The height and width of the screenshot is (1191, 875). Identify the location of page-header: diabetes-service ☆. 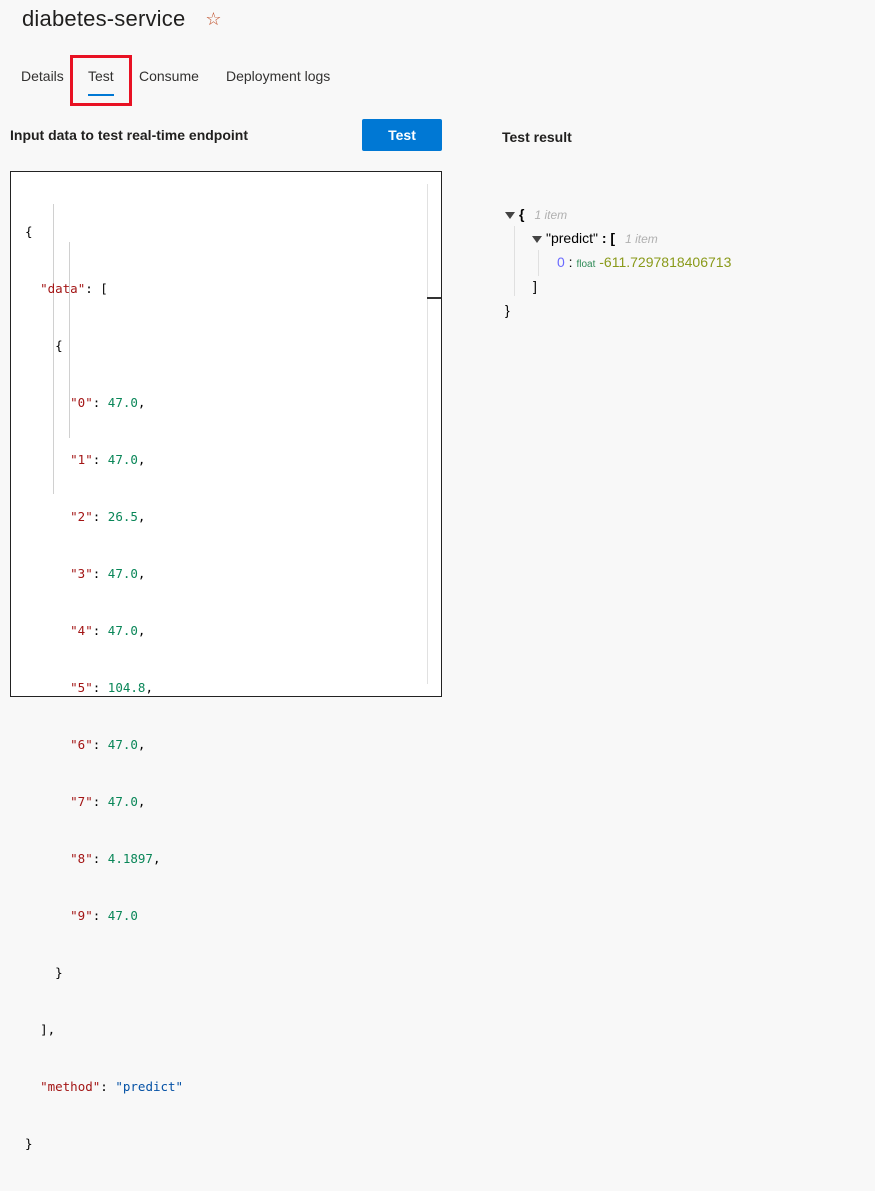
(122, 19).